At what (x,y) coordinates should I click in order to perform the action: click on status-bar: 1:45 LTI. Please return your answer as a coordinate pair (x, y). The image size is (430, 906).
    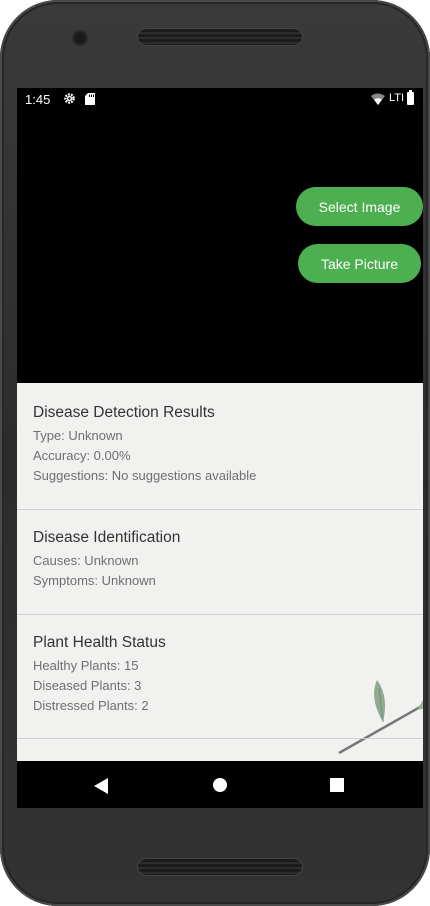
    Looking at the image, I should click on (220, 99).